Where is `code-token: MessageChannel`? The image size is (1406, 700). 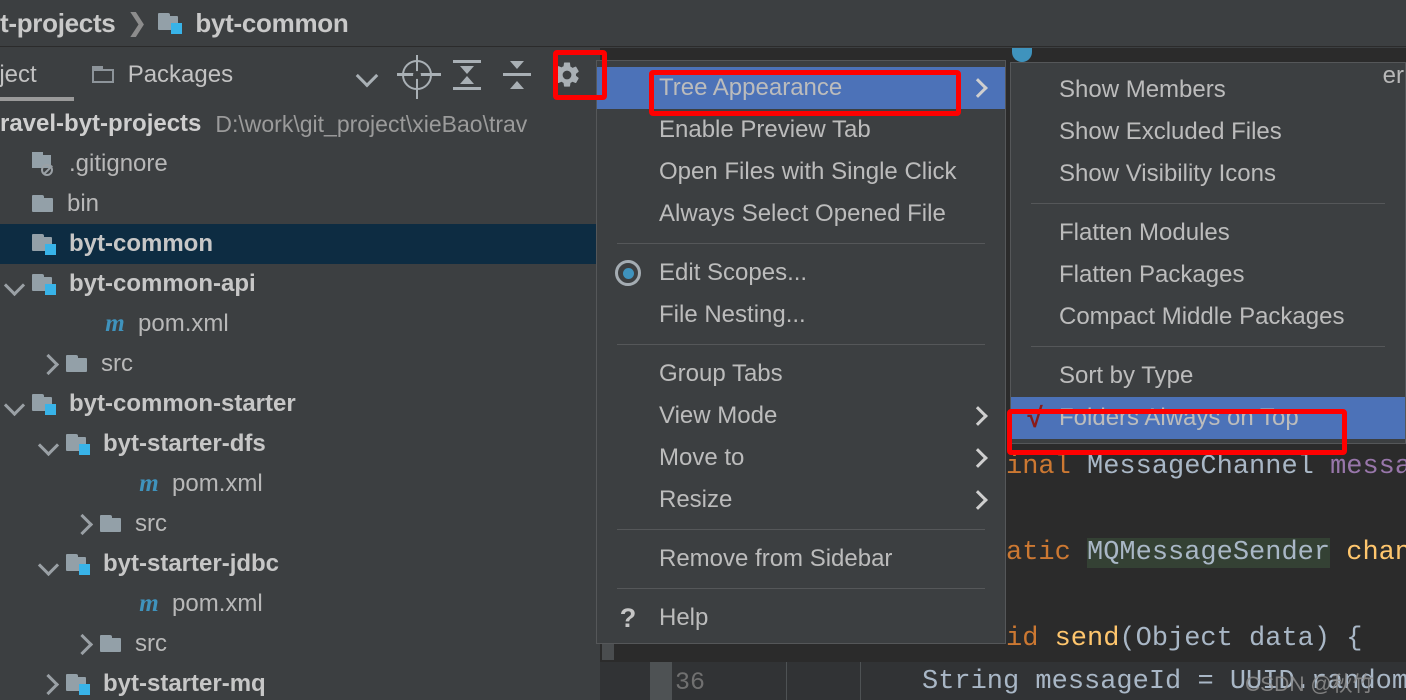
code-token: MessageChannel is located at coordinates (1209, 467).